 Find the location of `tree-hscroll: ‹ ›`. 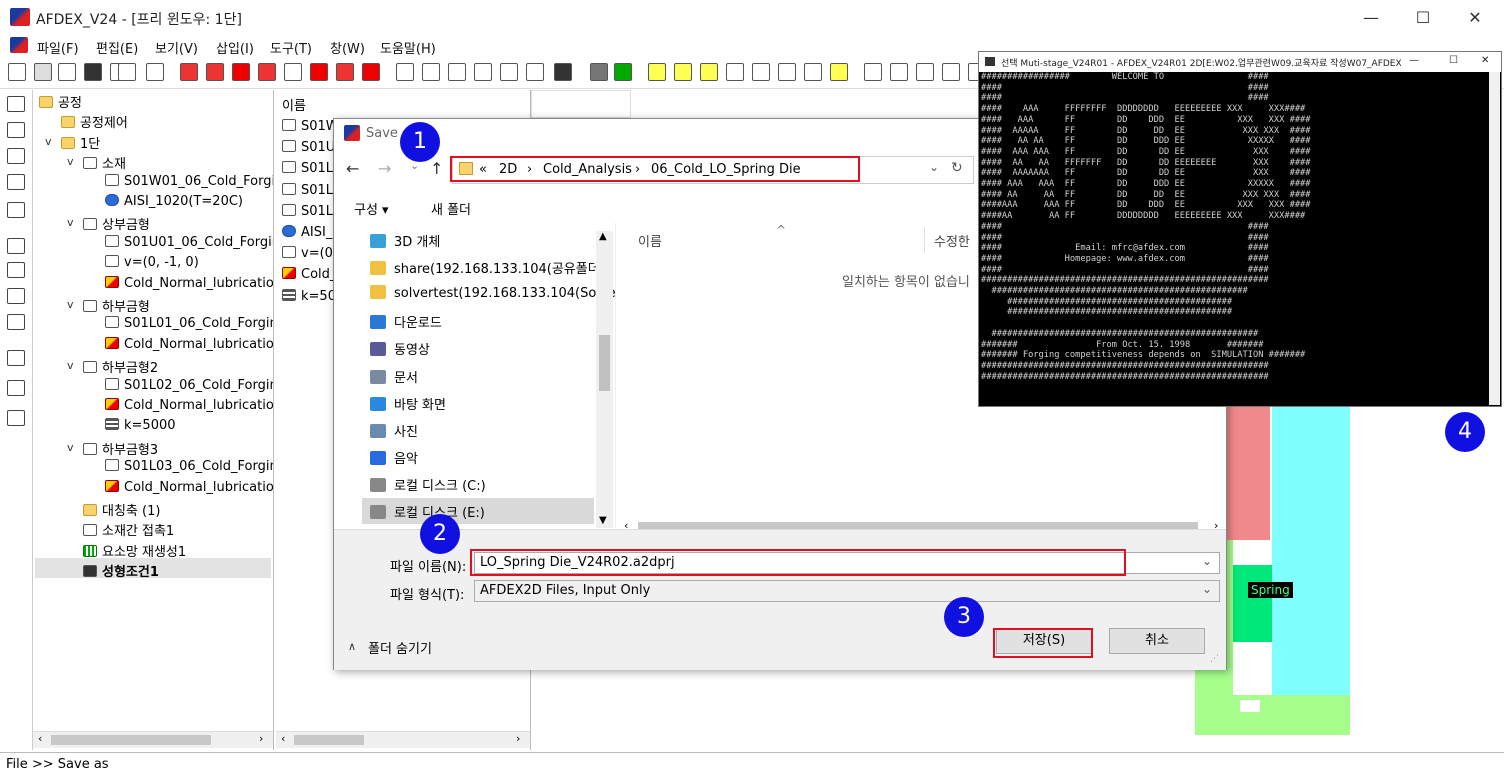

tree-hscroll: ‹ › is located at coordinates (153, 739).